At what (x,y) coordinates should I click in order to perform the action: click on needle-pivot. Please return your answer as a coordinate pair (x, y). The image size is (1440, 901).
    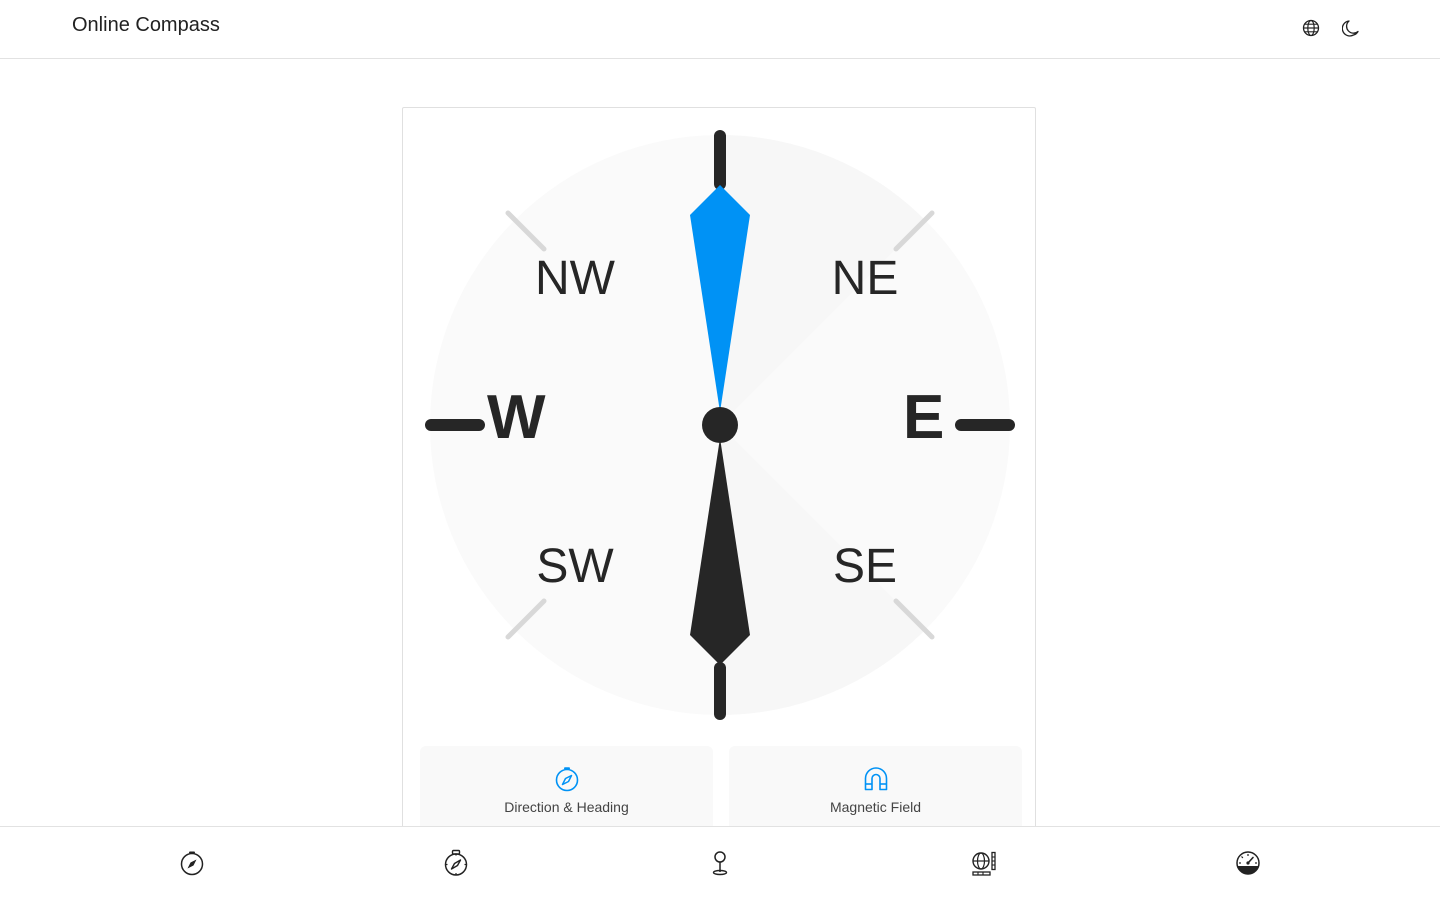
    Looking at the image, I should click on (720, 425).